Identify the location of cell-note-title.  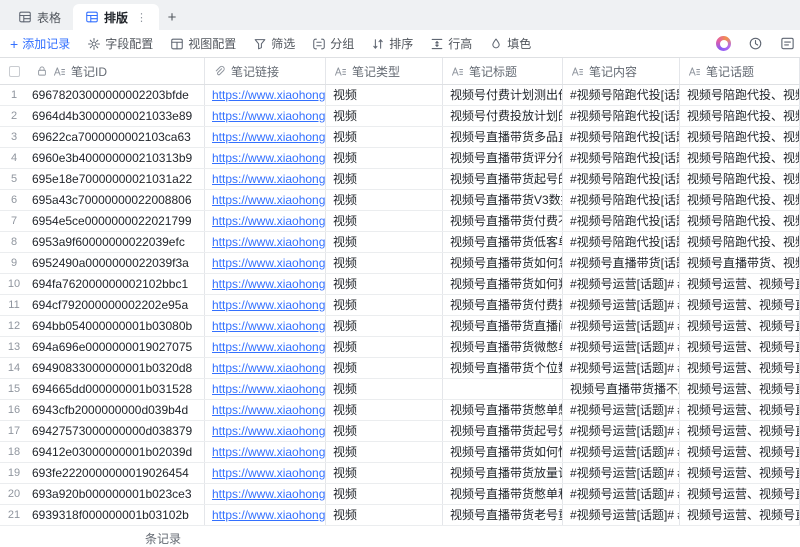
(503, 389).